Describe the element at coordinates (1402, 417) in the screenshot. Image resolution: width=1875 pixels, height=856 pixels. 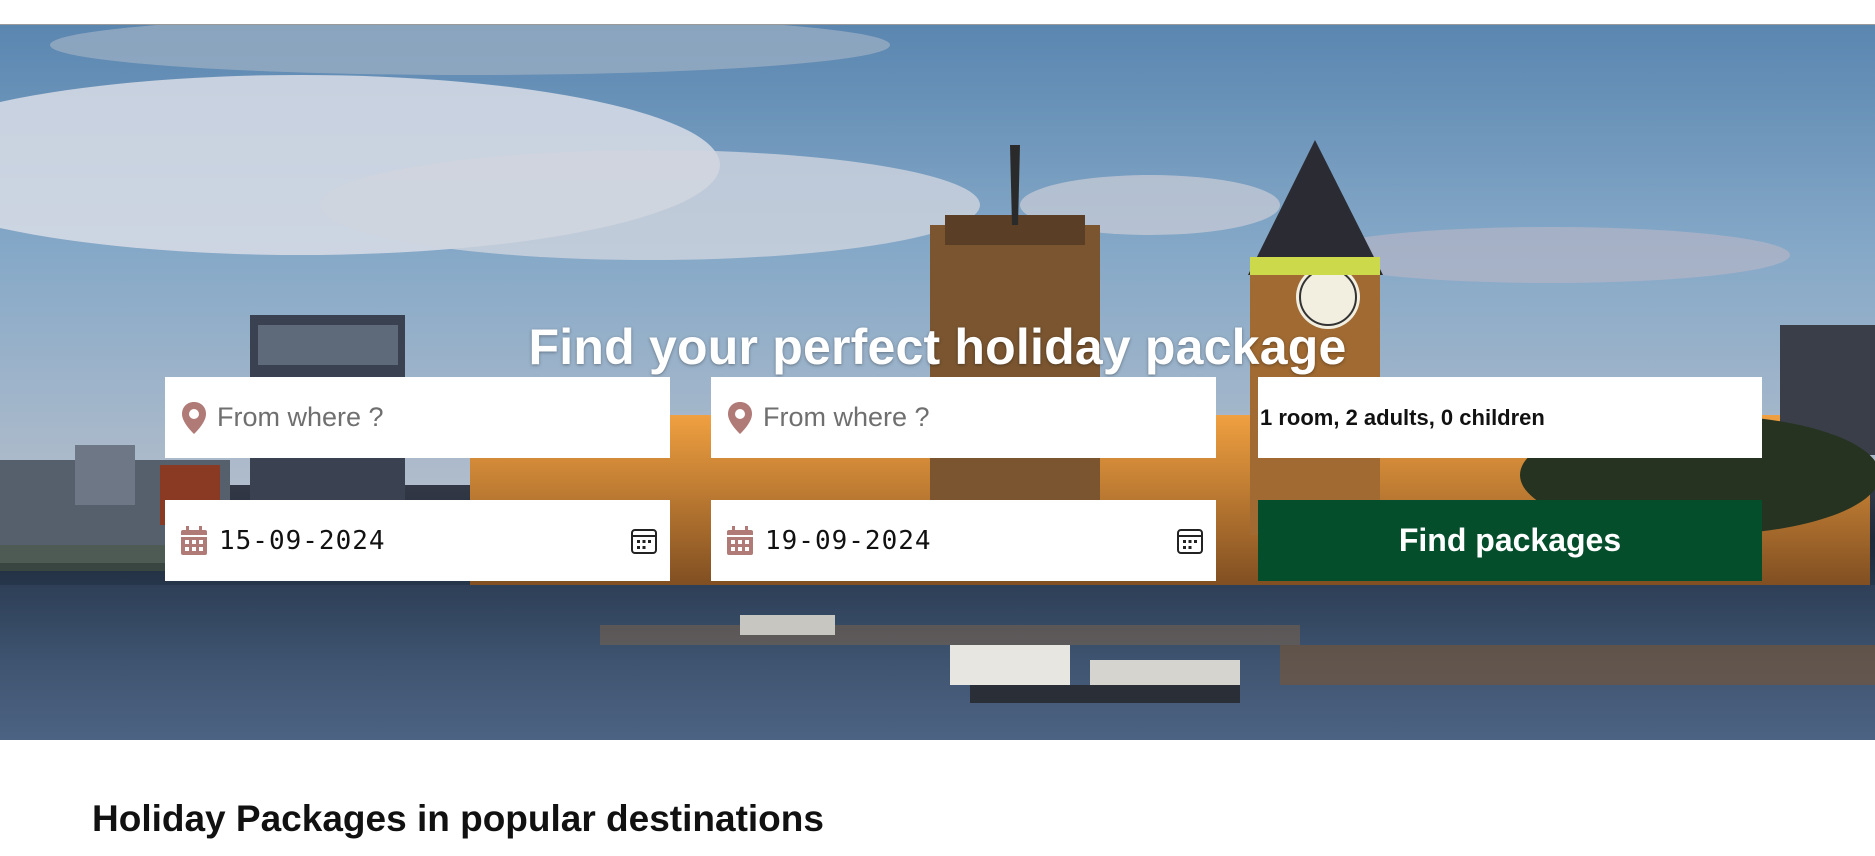
I see `guests-value: 1 room, 2 adults, 0 children` at that location.